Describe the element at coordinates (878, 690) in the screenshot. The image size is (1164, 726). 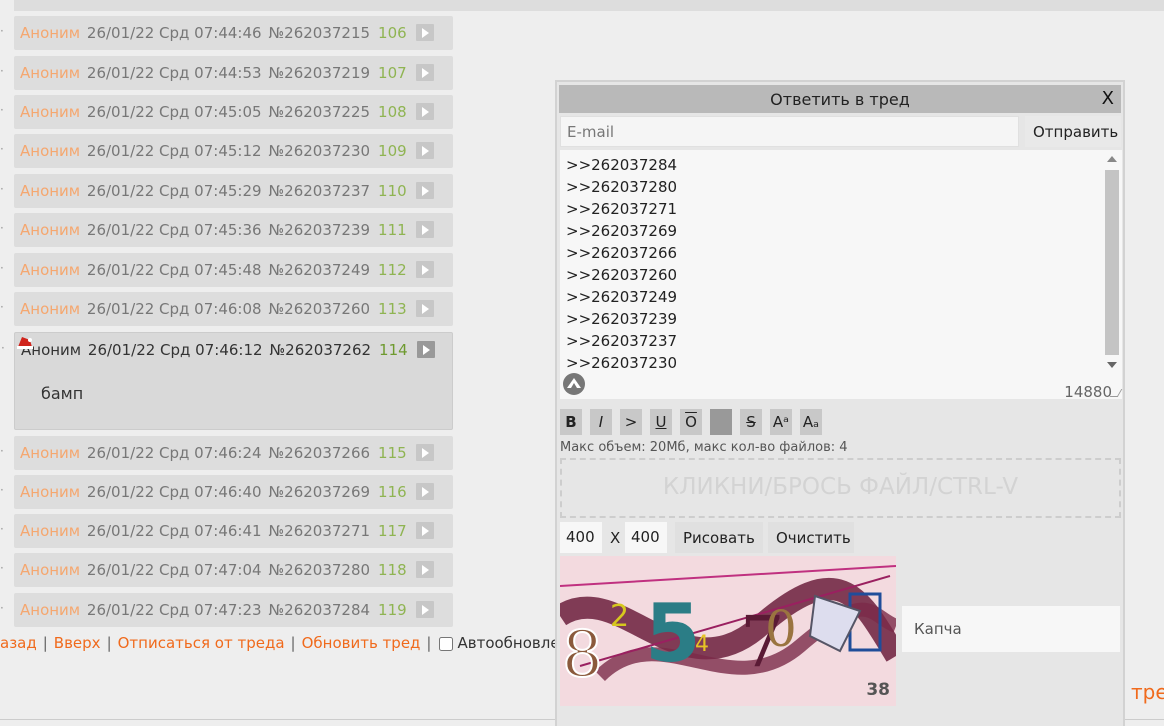
I see `captcha-counter: 38` at that location.